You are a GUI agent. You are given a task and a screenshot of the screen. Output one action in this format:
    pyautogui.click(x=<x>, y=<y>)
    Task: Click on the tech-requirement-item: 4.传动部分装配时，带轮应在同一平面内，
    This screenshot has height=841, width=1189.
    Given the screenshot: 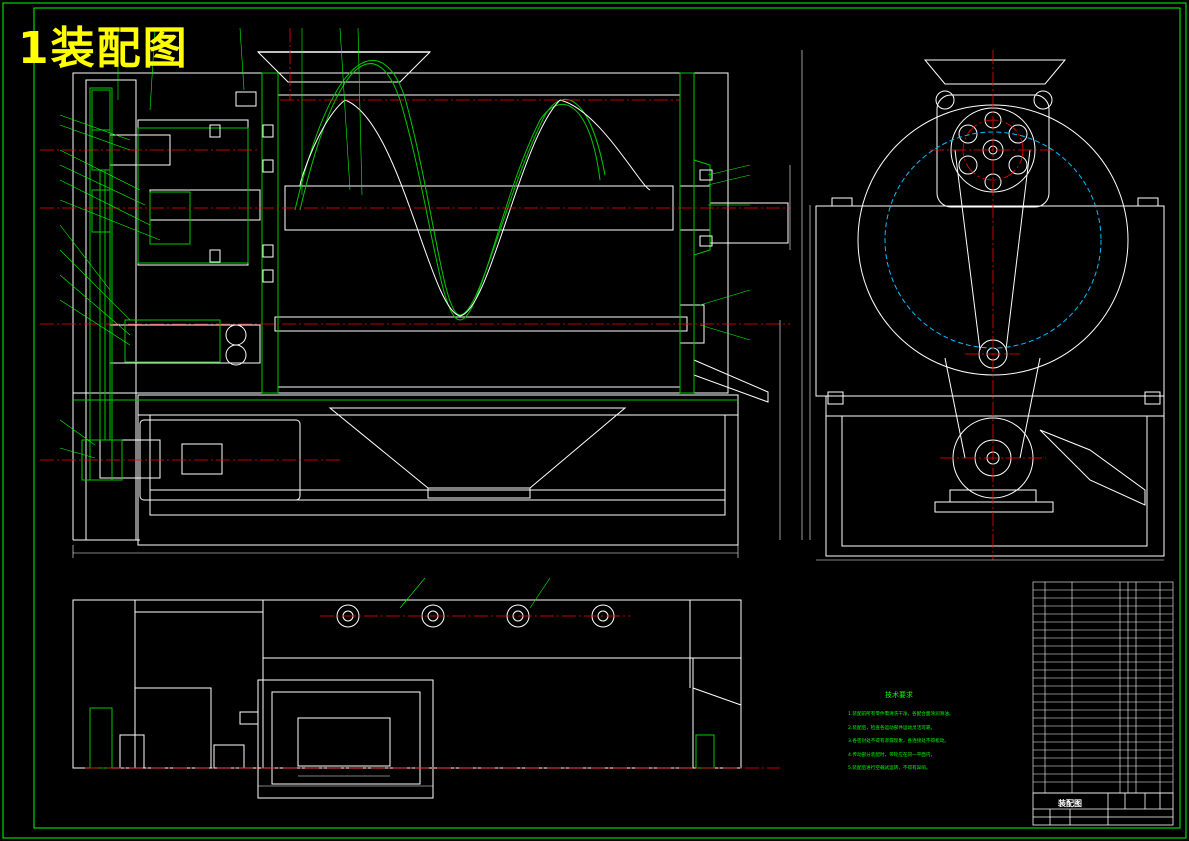 What is the action you would take?
    pyautogui.click(x=892, y=755)
    